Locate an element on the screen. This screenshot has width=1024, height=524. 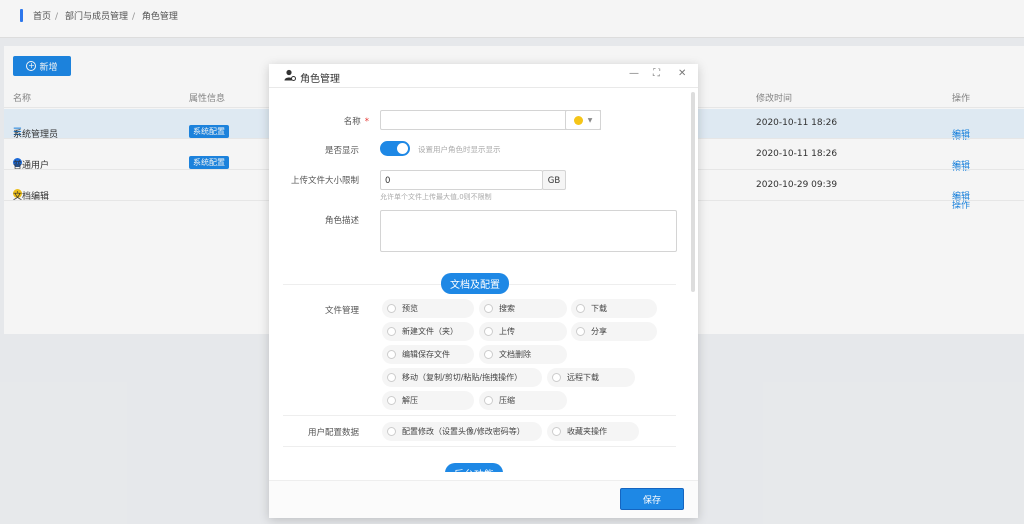
perm-option: 压缩 is located at coordinates (523, 400).